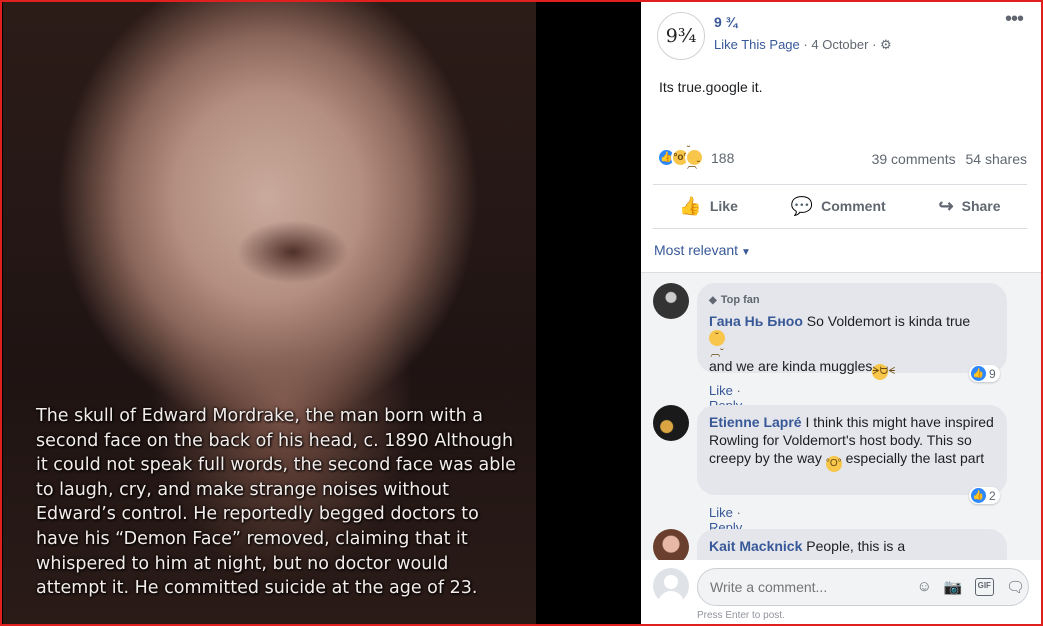 This screenshot has height=626, width=1043. I want to click on gif-icon: GIF, so click(984, 587).